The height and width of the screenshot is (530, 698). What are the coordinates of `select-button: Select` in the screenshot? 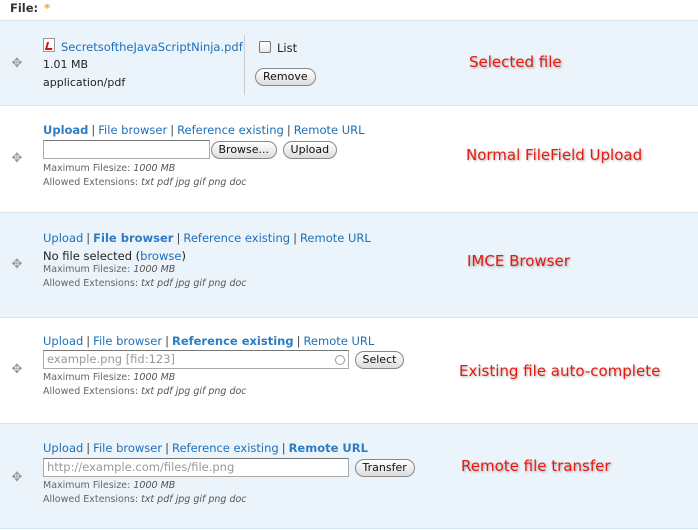 It's located at (379, 359).